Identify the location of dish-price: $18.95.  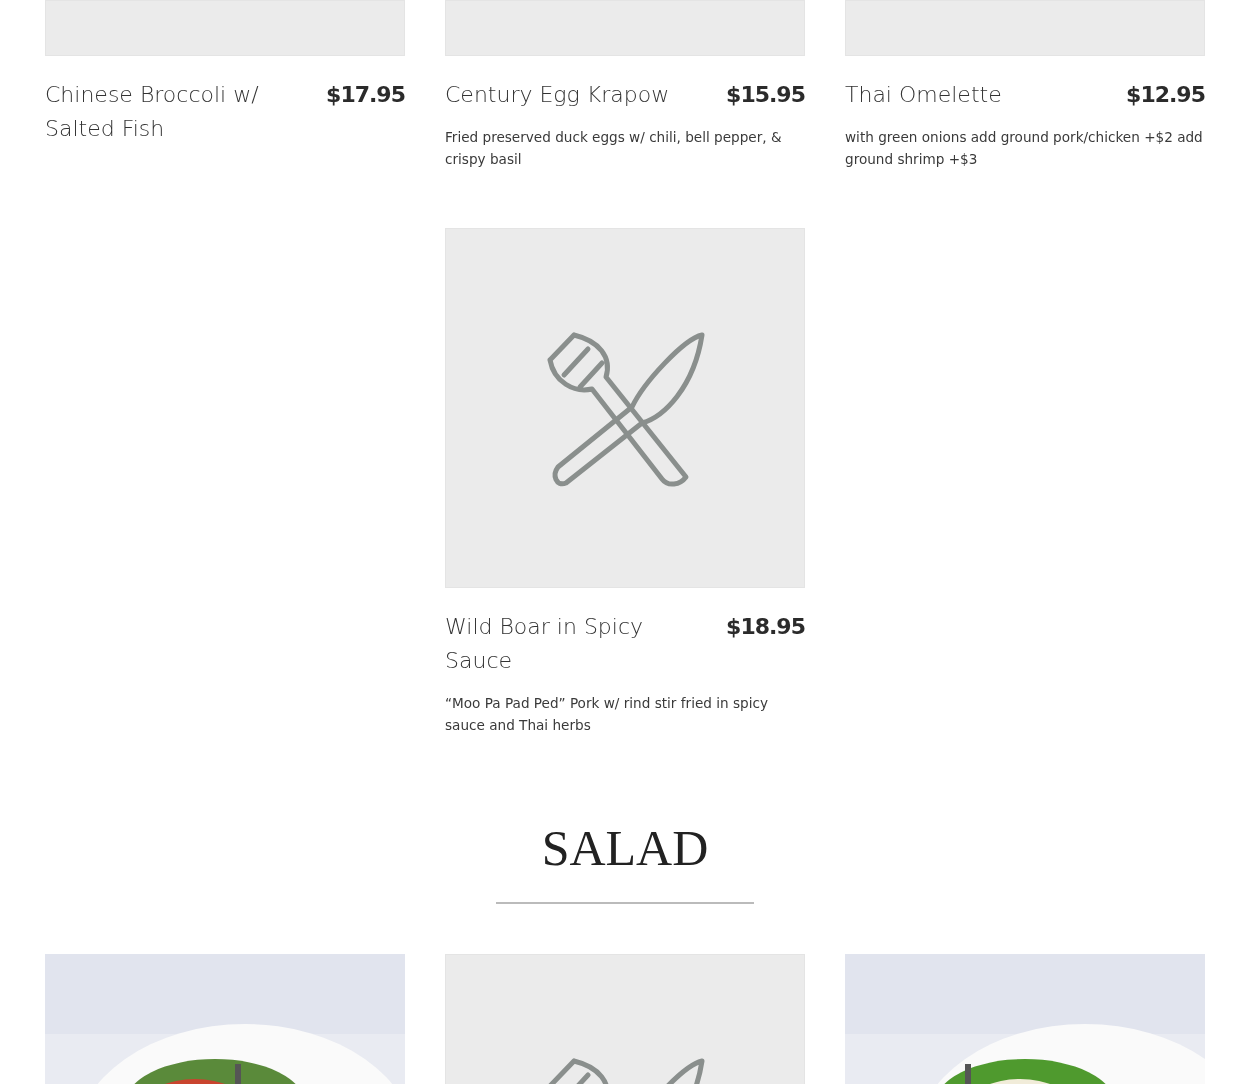
(765, 627).